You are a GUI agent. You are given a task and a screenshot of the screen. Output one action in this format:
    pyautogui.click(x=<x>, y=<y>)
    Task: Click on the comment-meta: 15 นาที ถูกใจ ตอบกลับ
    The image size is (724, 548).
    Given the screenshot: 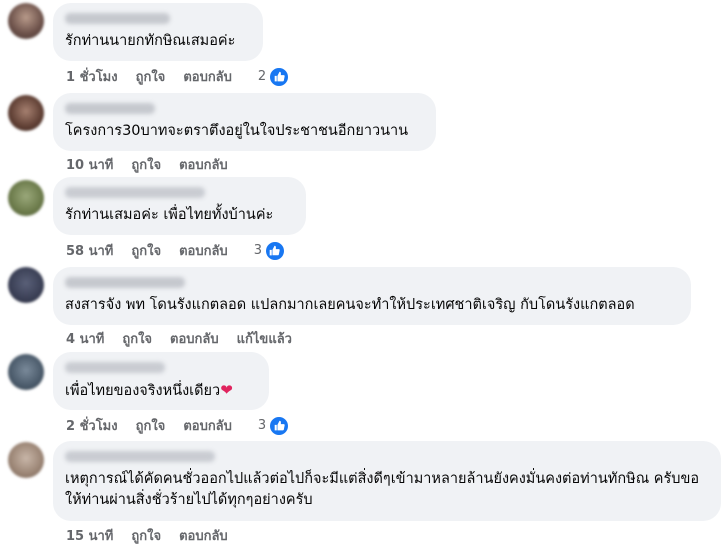 What is the action you would take?
    pyautogui.click(x=147, y=535)
    